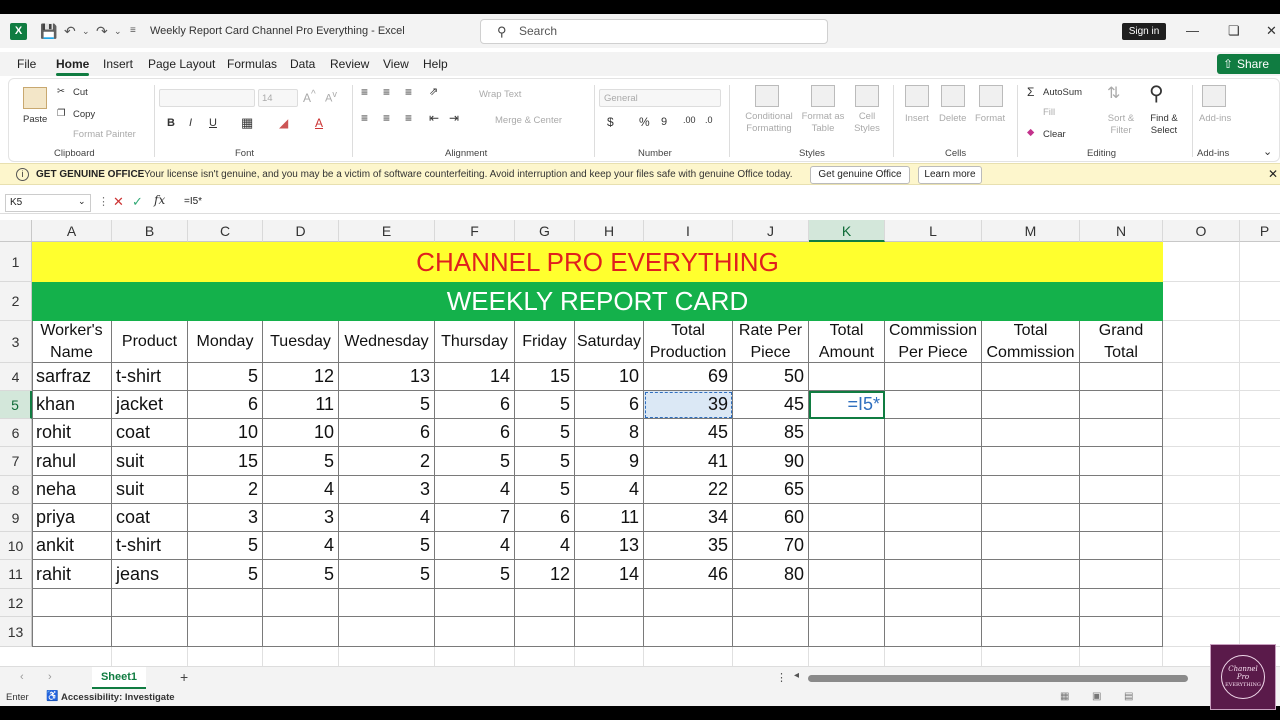  Describe the element at coordinates (82, 201) in the screenshot. I see `name-box-dropdown-icon: ⌄` at that location.